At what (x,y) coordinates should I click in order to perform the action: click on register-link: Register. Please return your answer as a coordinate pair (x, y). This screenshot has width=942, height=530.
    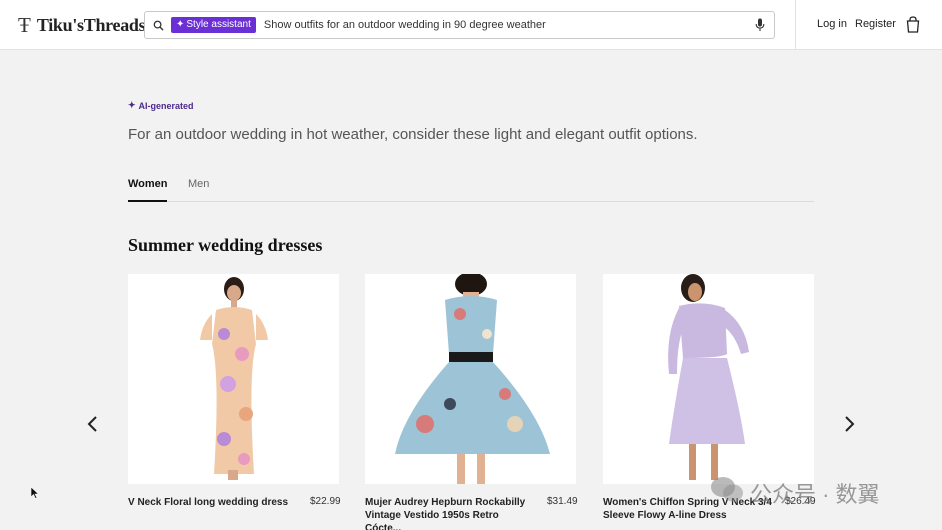
    Looking at the image, I should click on (875, 24).